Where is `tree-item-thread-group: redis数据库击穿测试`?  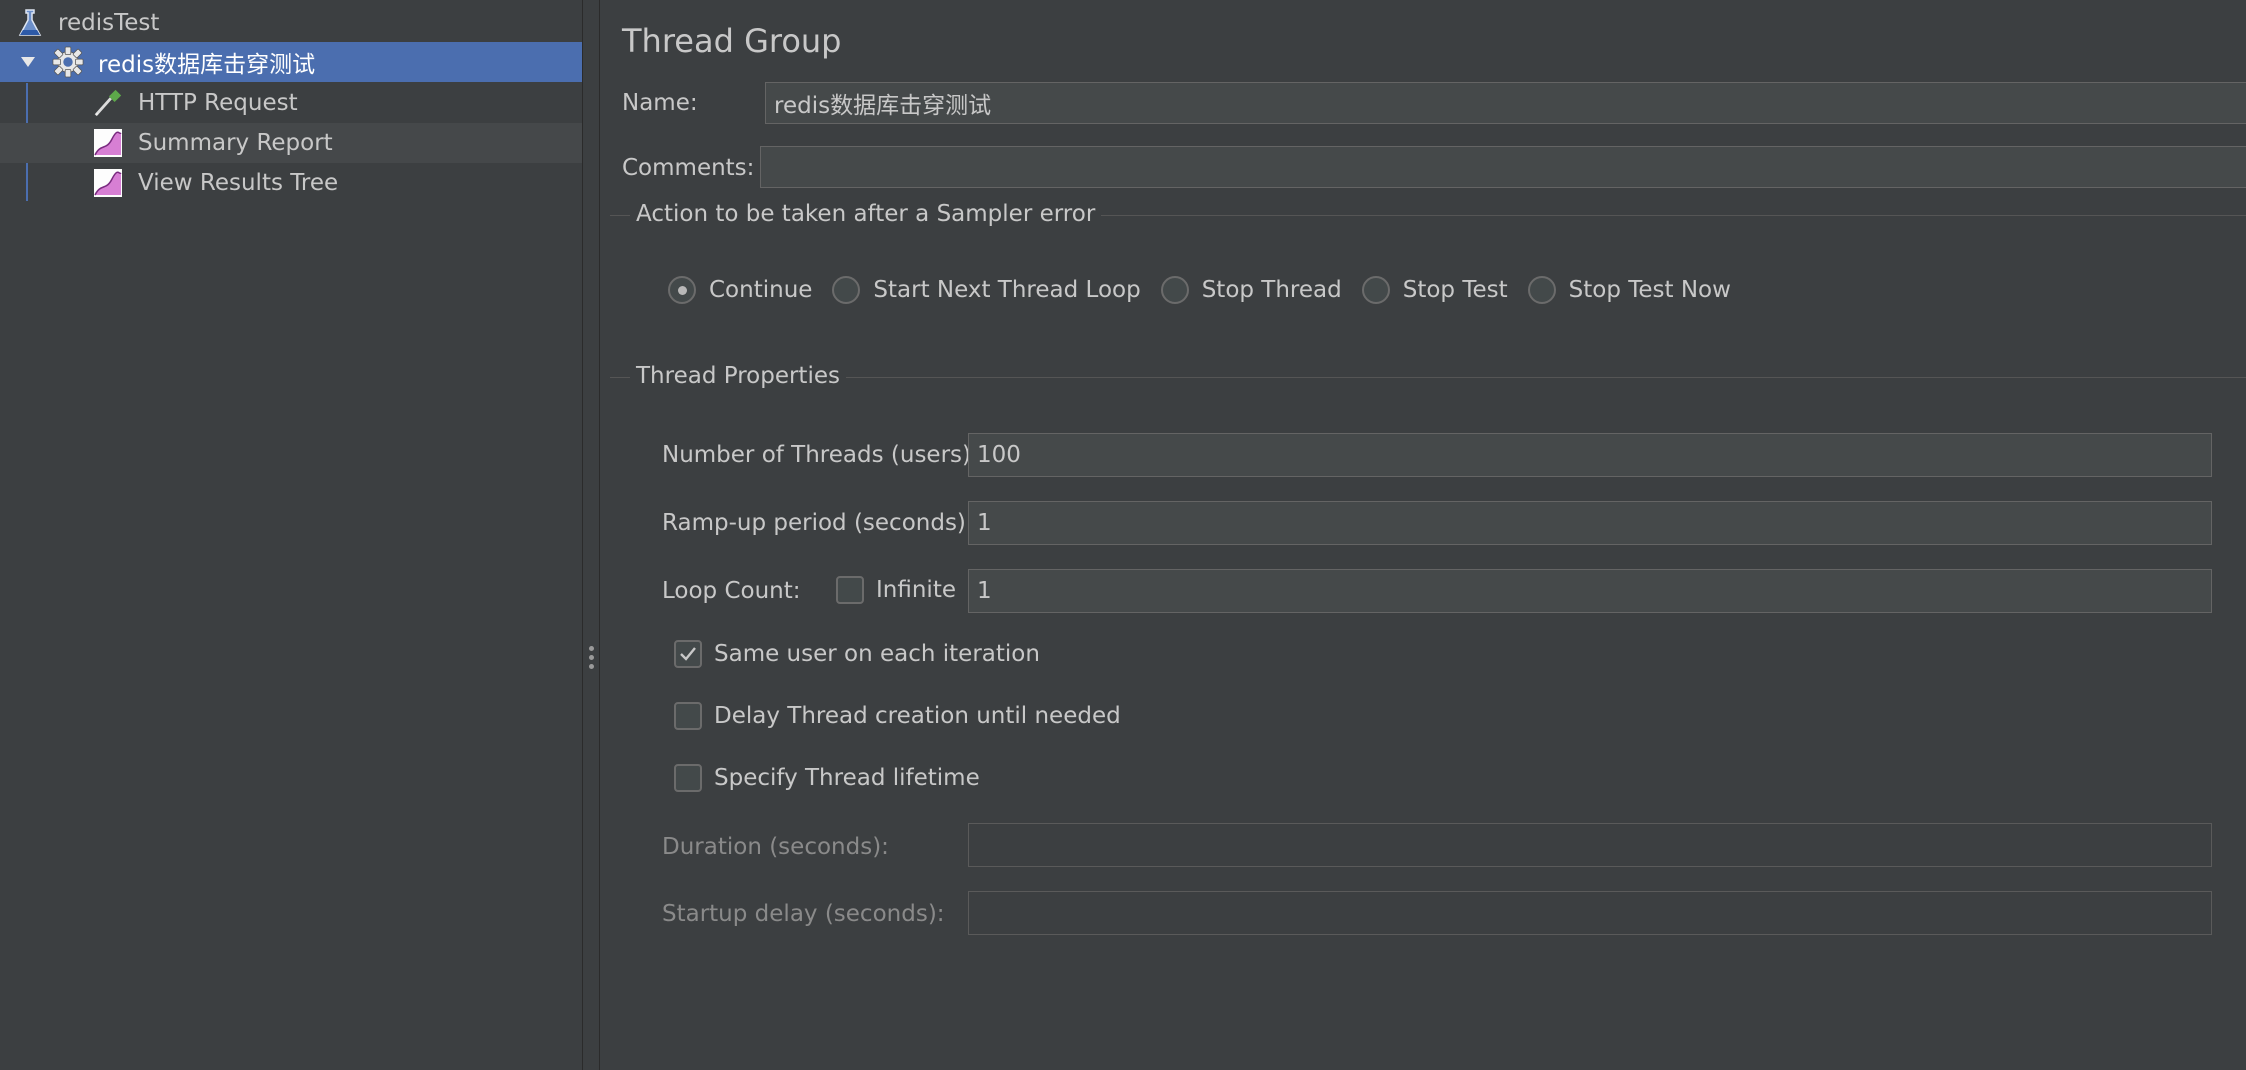 tree-item-thread-group: redis数据库击穿测试 is located at coordinates (291, 62).